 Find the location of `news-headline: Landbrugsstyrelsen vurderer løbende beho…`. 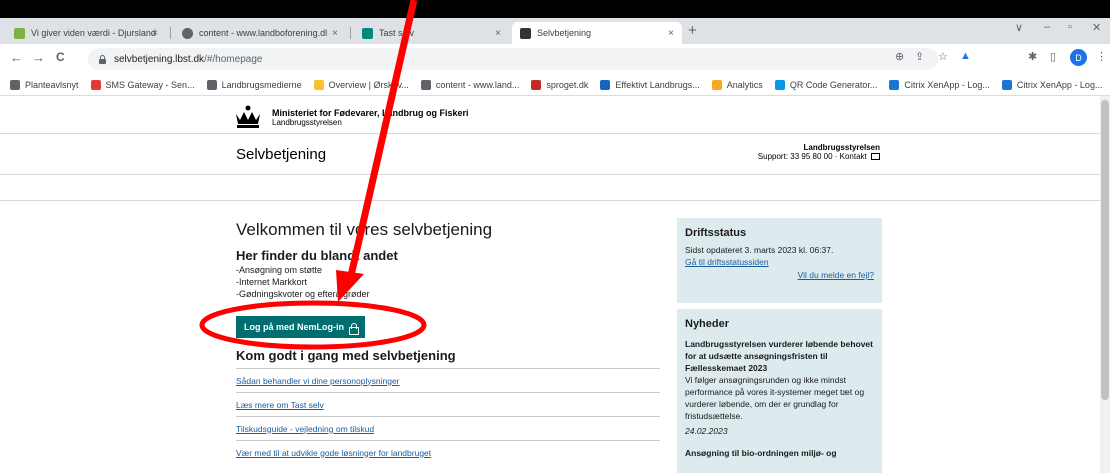

news-headline: Landbrugsstyrelsen vurderer løbende beho… is located at coordinates (779, 356).